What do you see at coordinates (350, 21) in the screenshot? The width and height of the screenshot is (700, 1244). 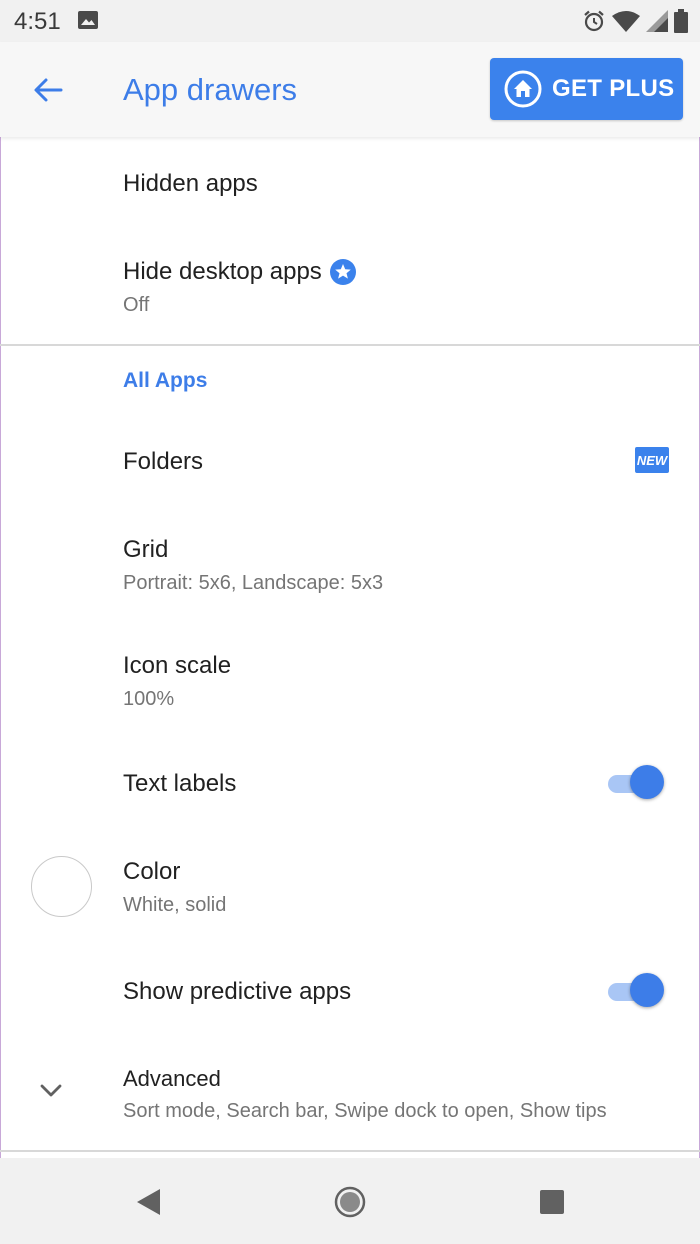 I see `status-bar: 4:51` at bounding box center [350, 21].